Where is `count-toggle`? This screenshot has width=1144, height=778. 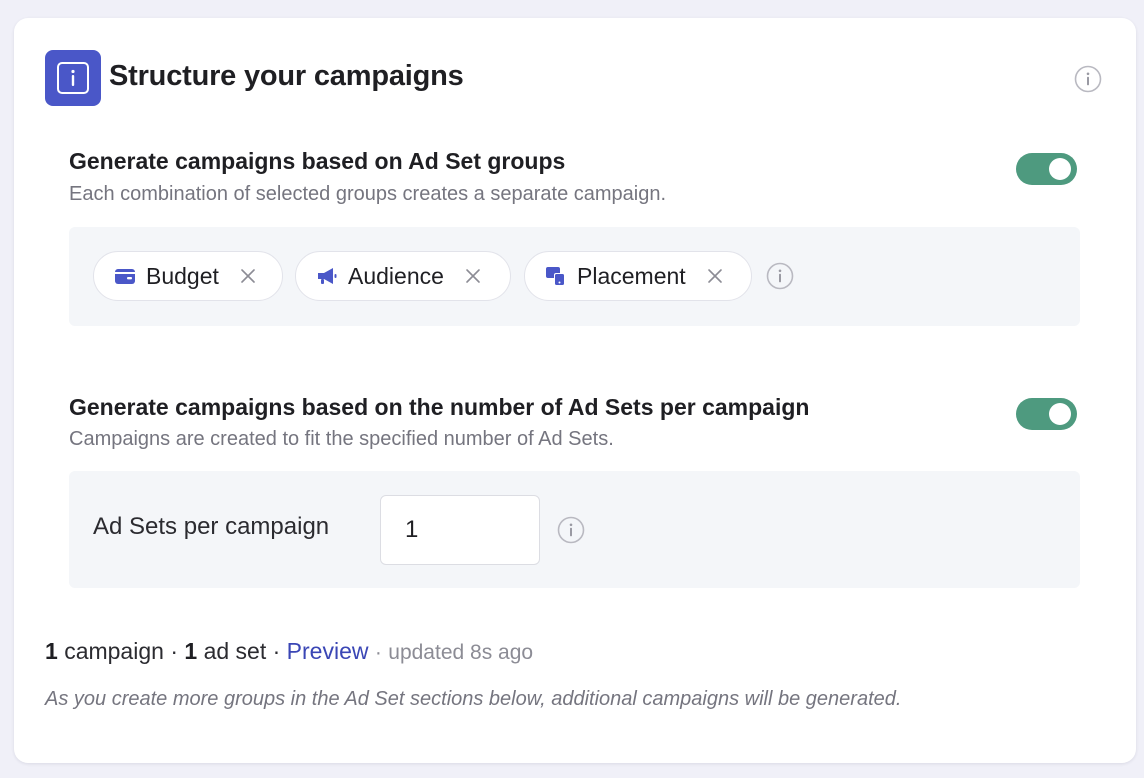
count-toggle is located at coordinates (1046, 414).